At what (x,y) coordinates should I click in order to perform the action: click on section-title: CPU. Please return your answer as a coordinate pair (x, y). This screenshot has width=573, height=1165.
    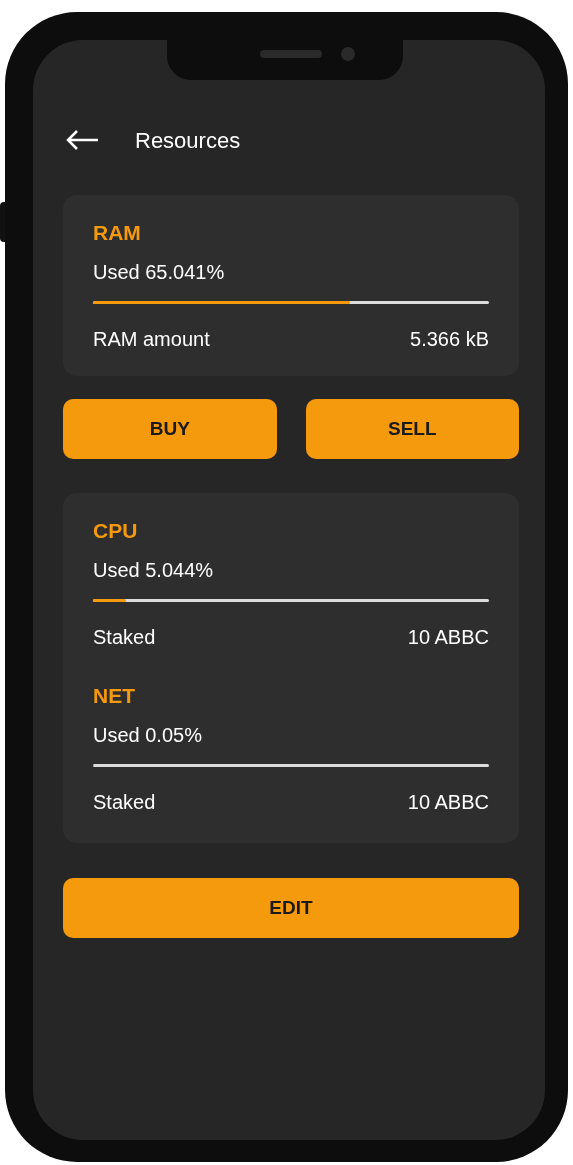
    Looking at the image, I should click on (116, 531).